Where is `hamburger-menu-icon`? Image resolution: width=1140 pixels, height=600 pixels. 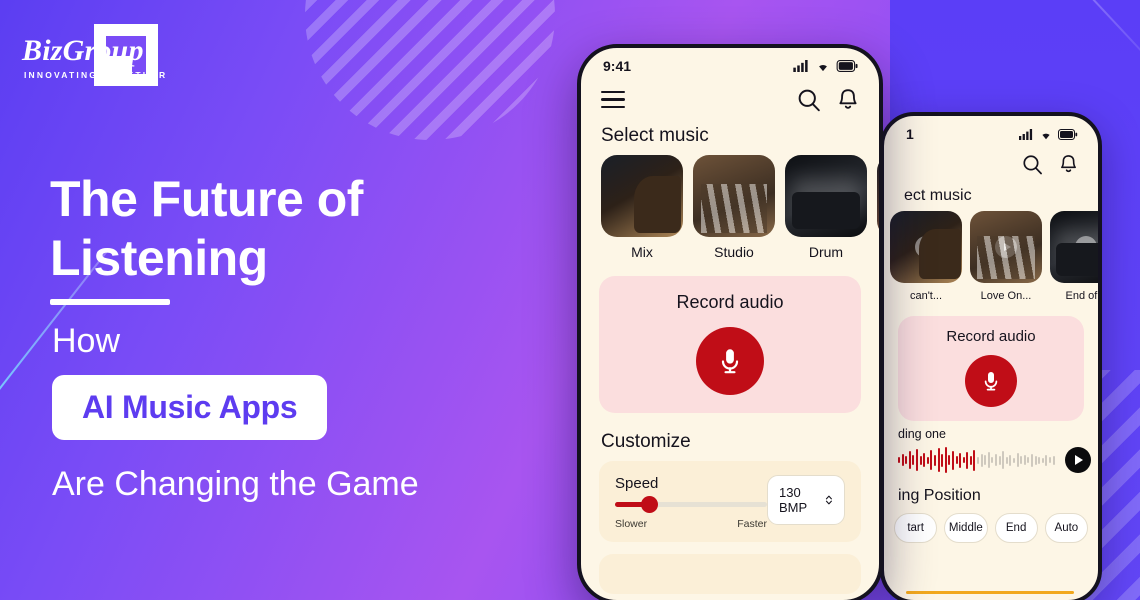
hamburger-menu-icon is located at coordinates (613, 99).